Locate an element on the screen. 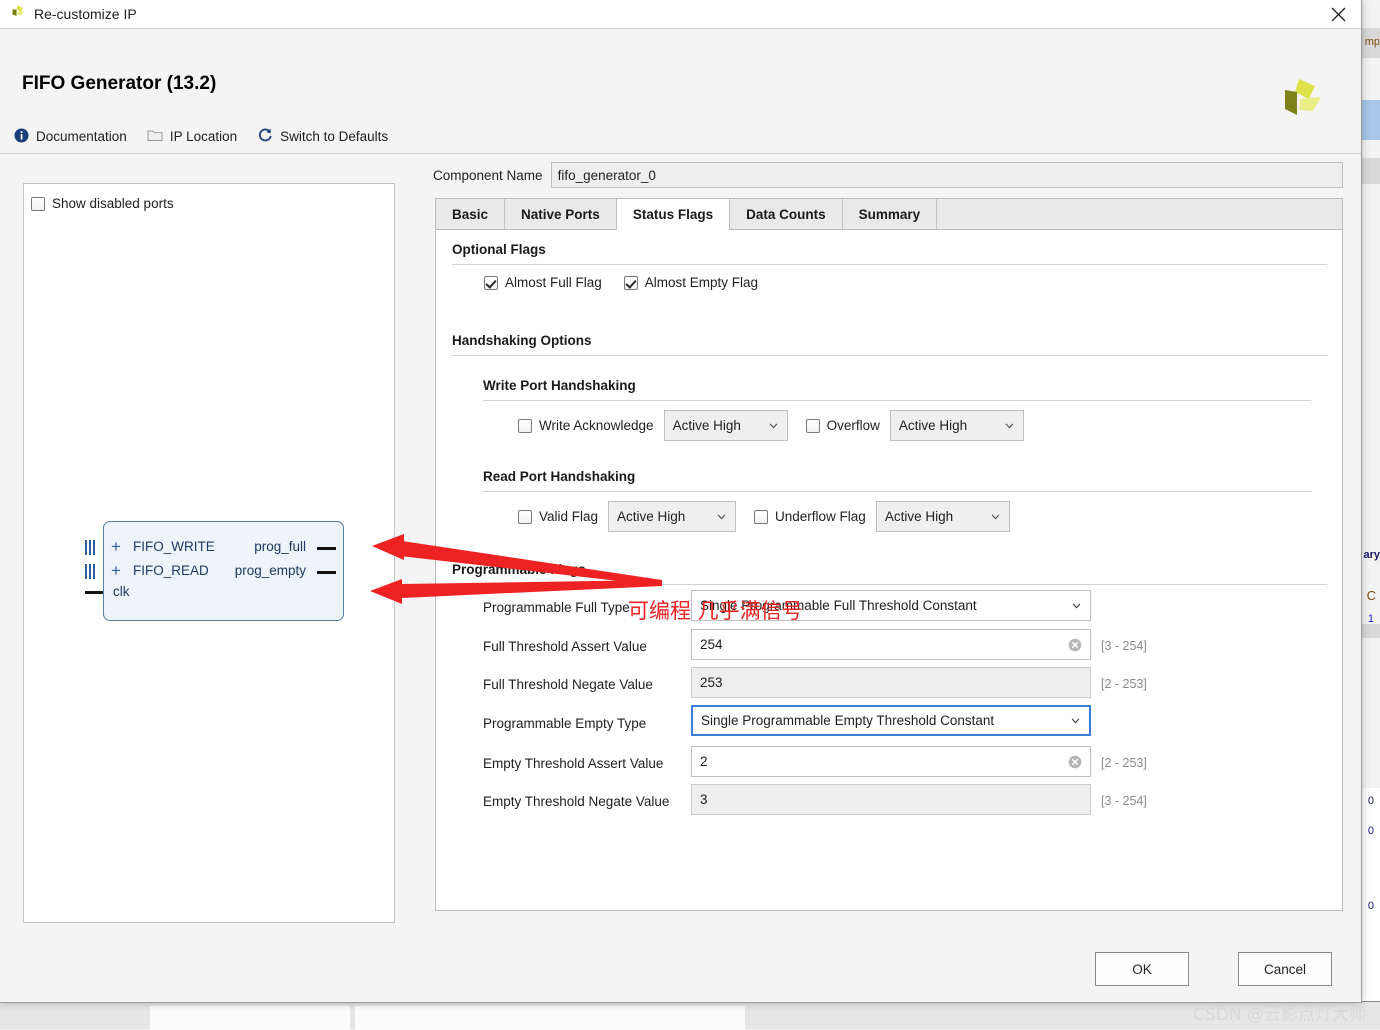  tab-summary: Summary is located at coordinates (890, 214).